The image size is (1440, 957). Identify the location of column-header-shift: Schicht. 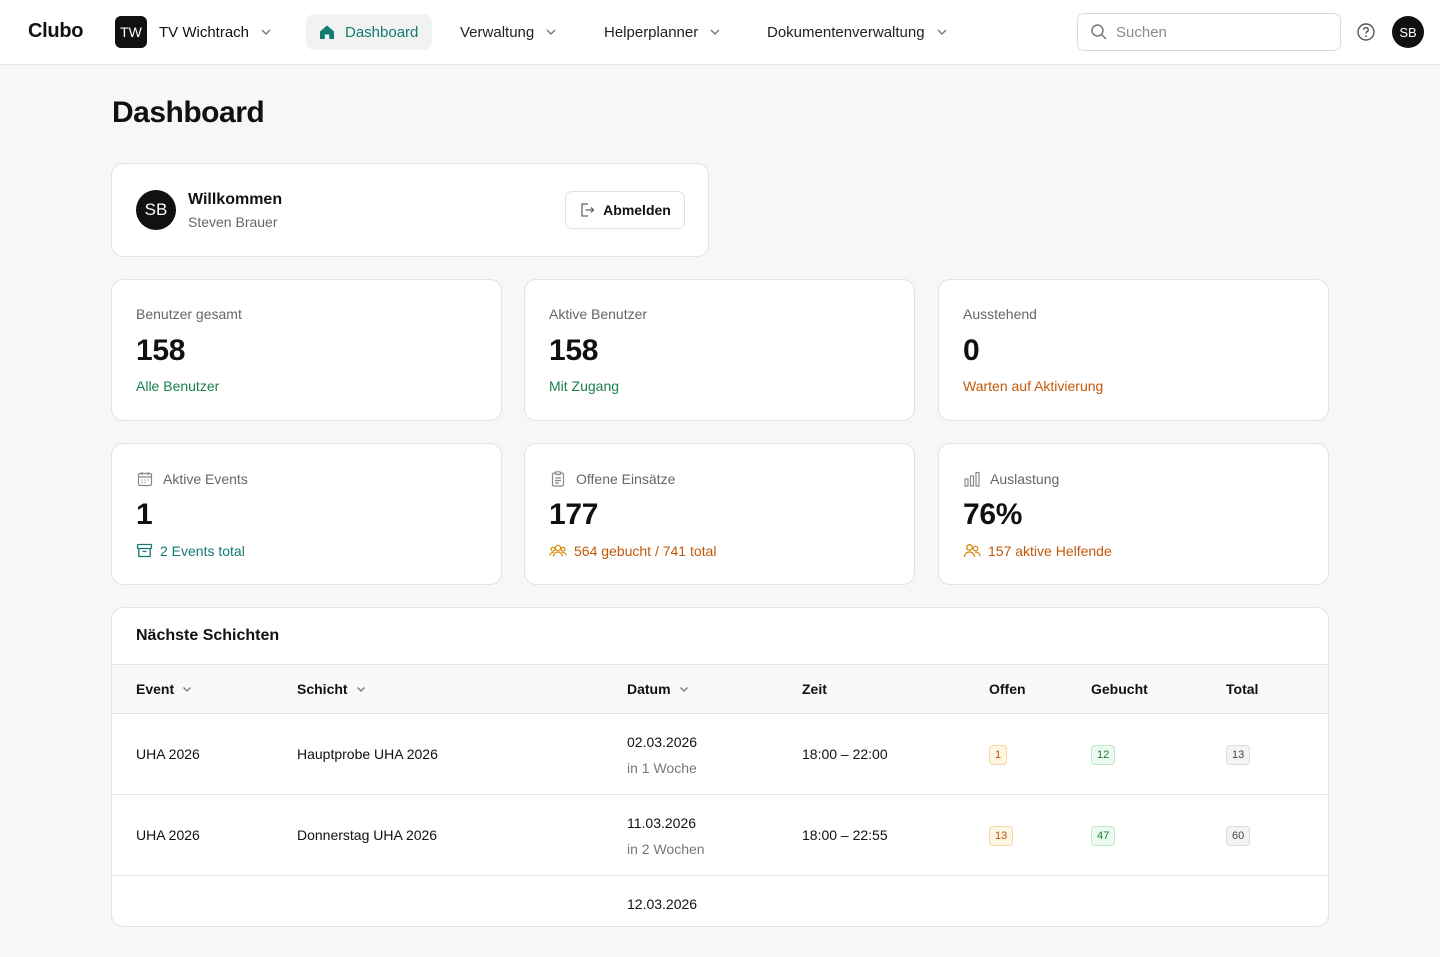
(332, 689).